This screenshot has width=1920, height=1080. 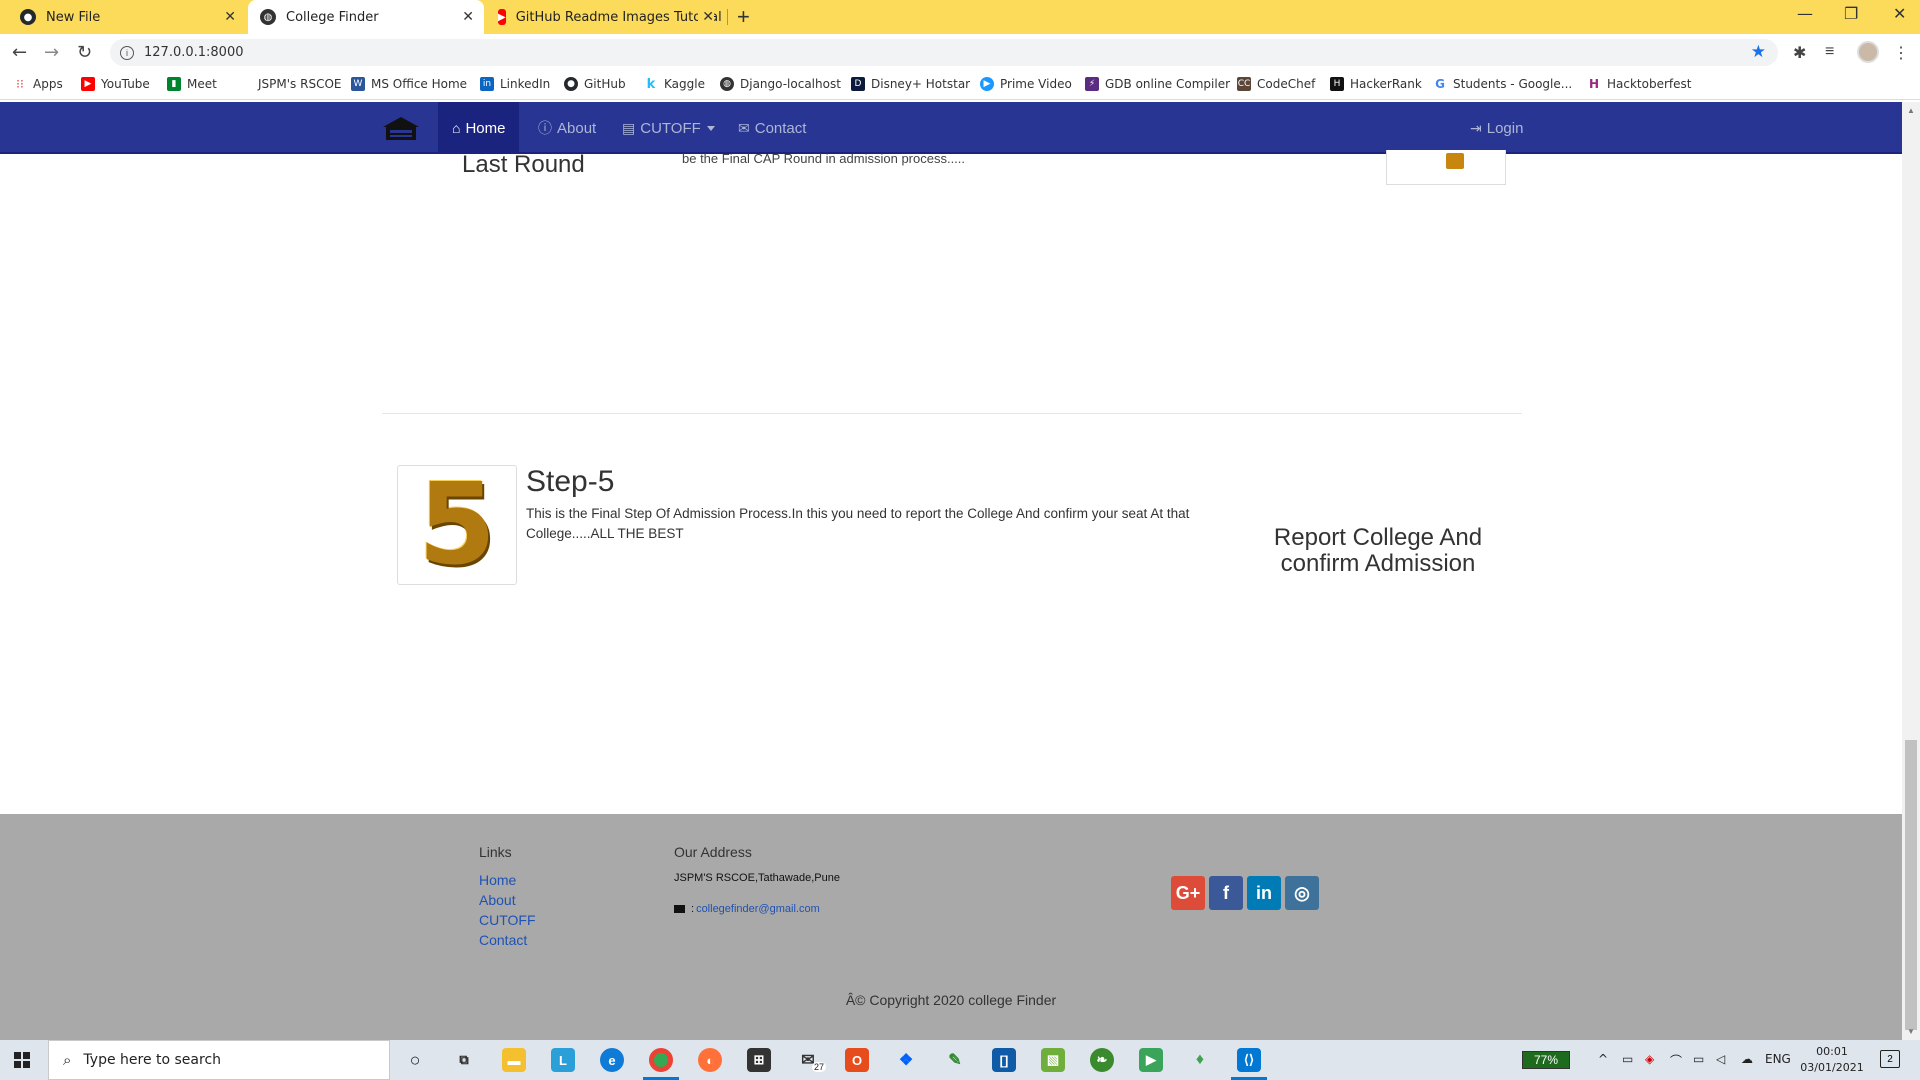 I want to click on footer-link-contact: Contact, so click(x=503, y=940).